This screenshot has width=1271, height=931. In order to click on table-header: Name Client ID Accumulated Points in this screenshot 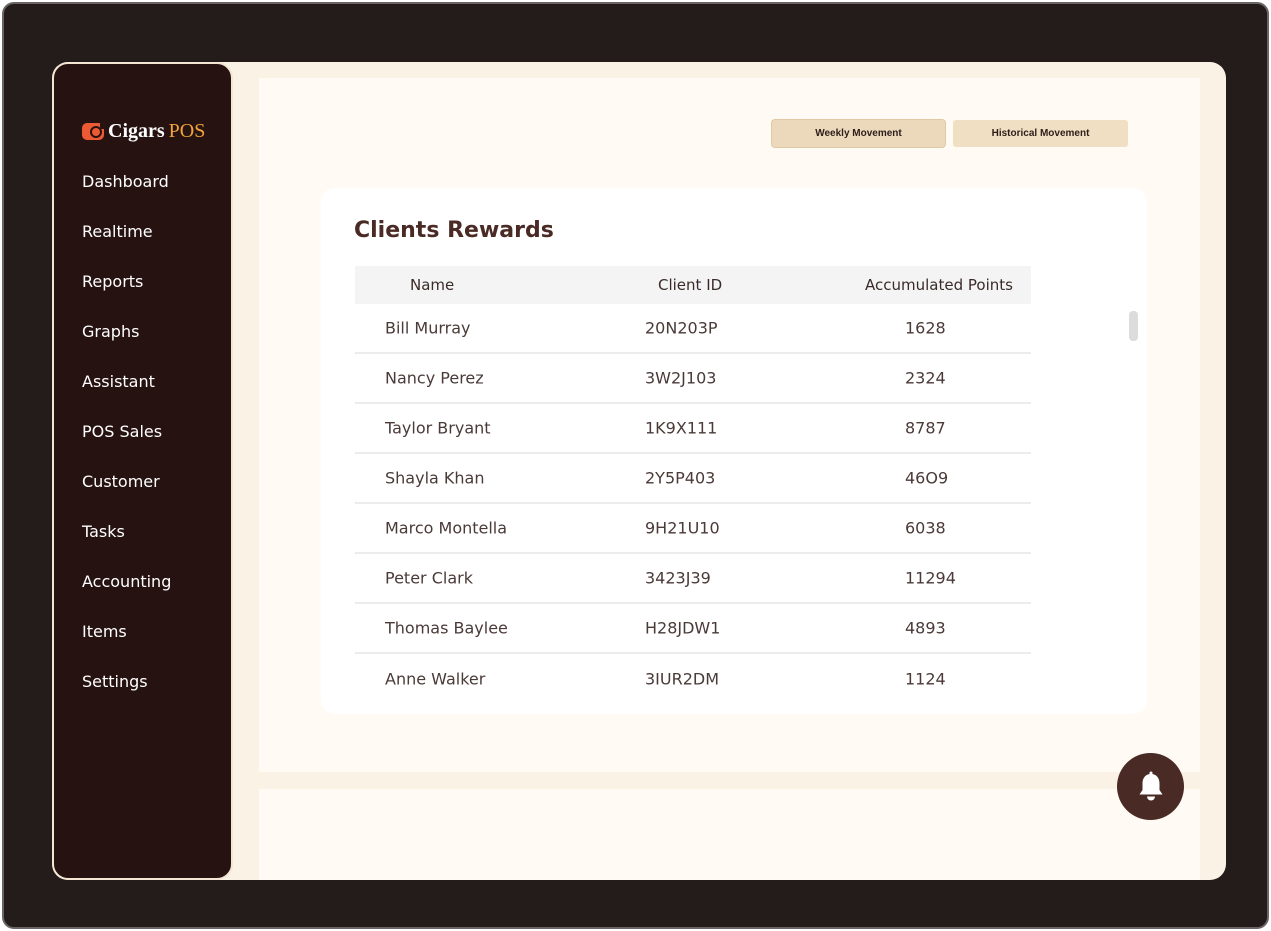, I will do `click(693, 285)`.